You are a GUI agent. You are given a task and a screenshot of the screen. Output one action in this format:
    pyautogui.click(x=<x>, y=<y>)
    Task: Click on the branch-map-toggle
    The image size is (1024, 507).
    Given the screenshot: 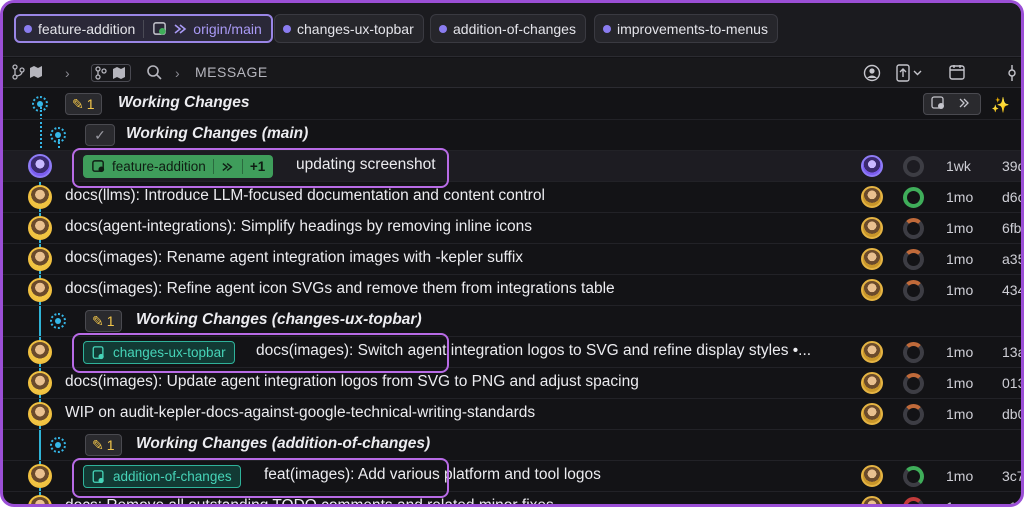 What is the action you would take?
    pyautogui.click(x=28, y=72)
    